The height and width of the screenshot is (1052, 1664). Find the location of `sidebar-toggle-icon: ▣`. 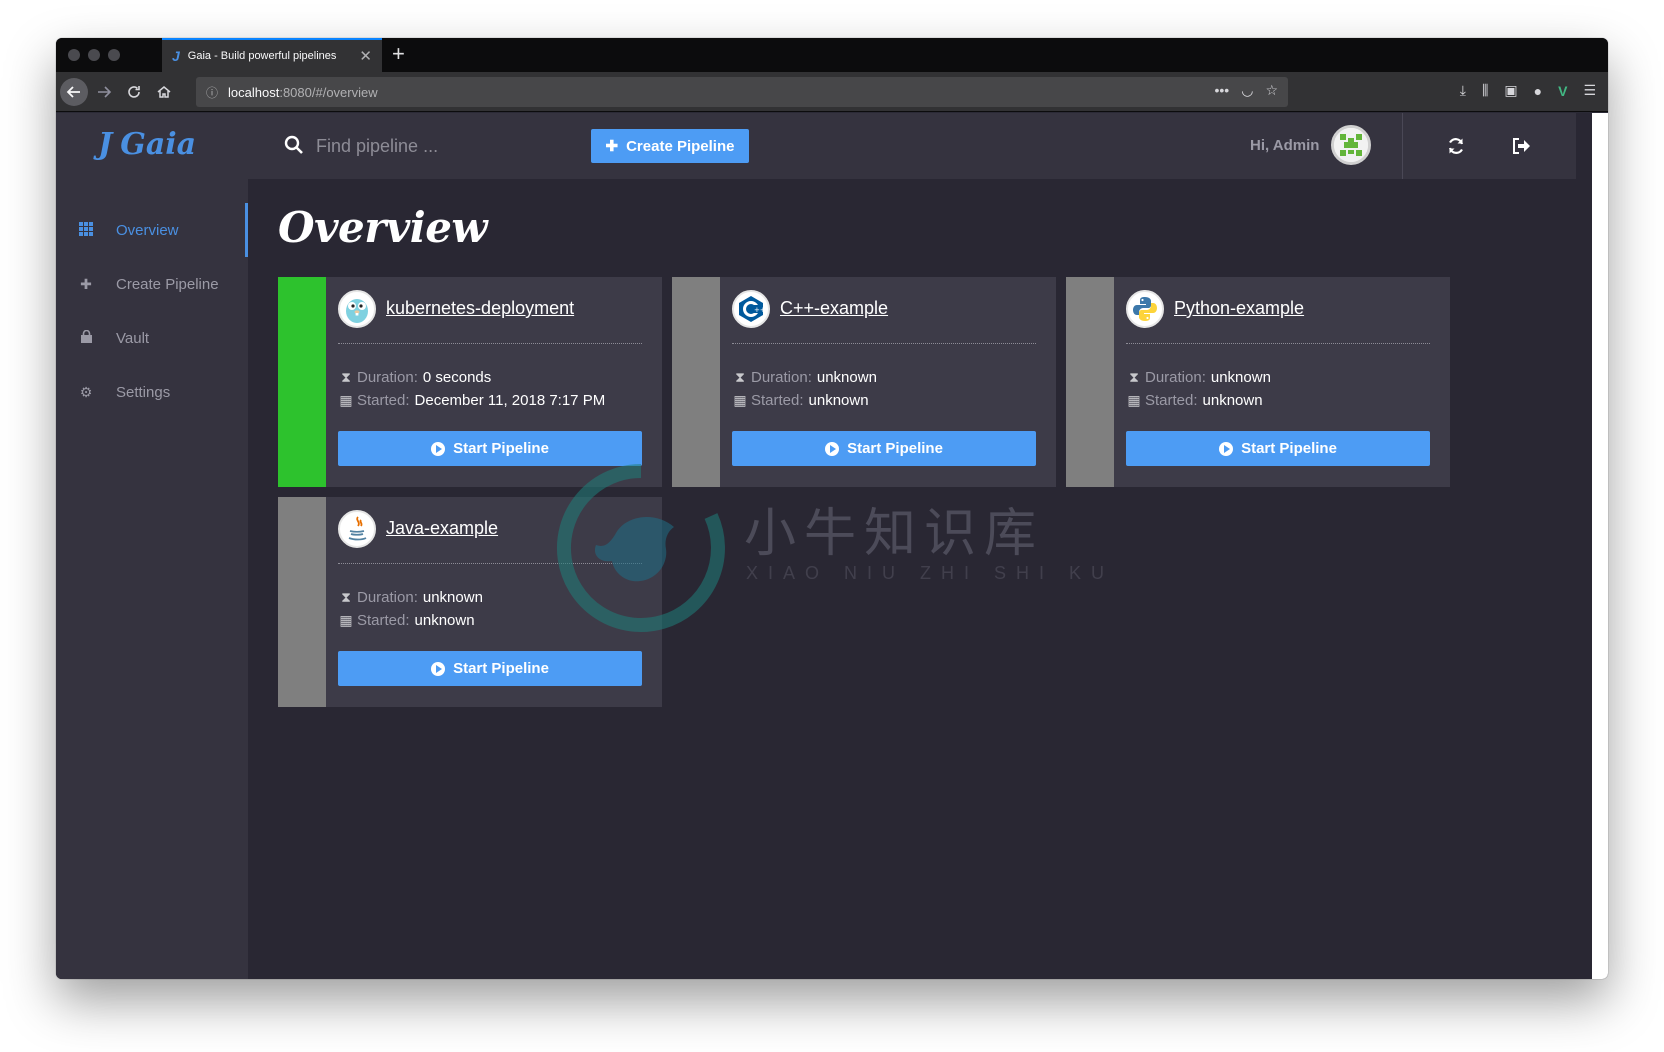

sidebar-toggle-icon: ▣ is located at coordinates (1510, 90).